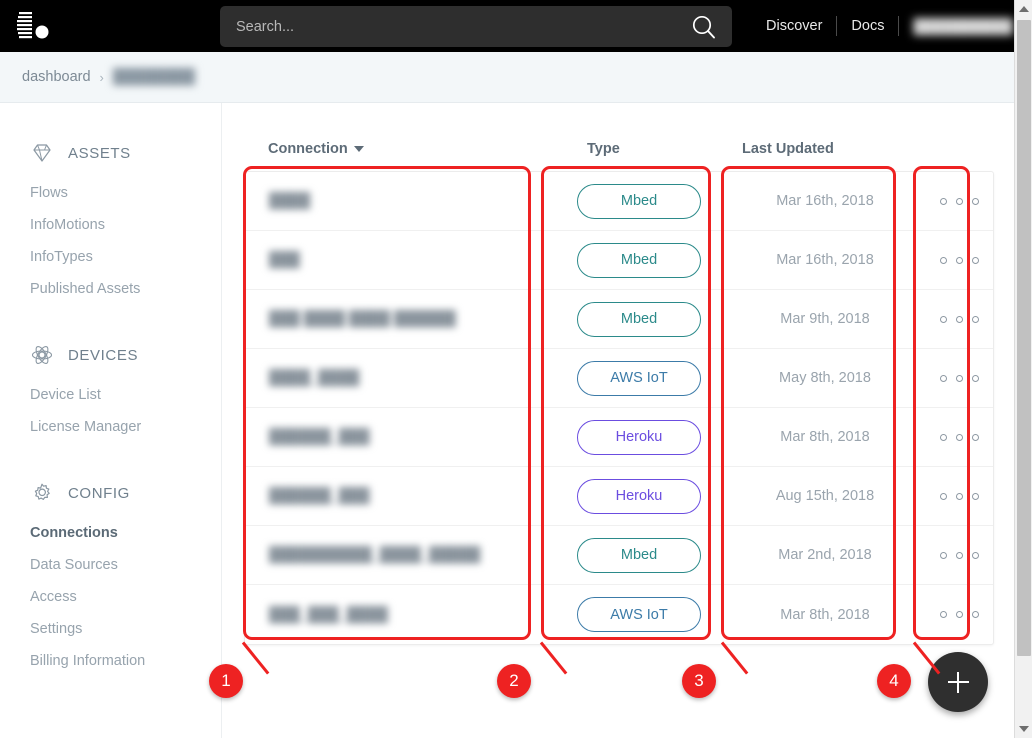  I want to click on sidebar-item-published-assets: Published Assets, so click(110, 289).